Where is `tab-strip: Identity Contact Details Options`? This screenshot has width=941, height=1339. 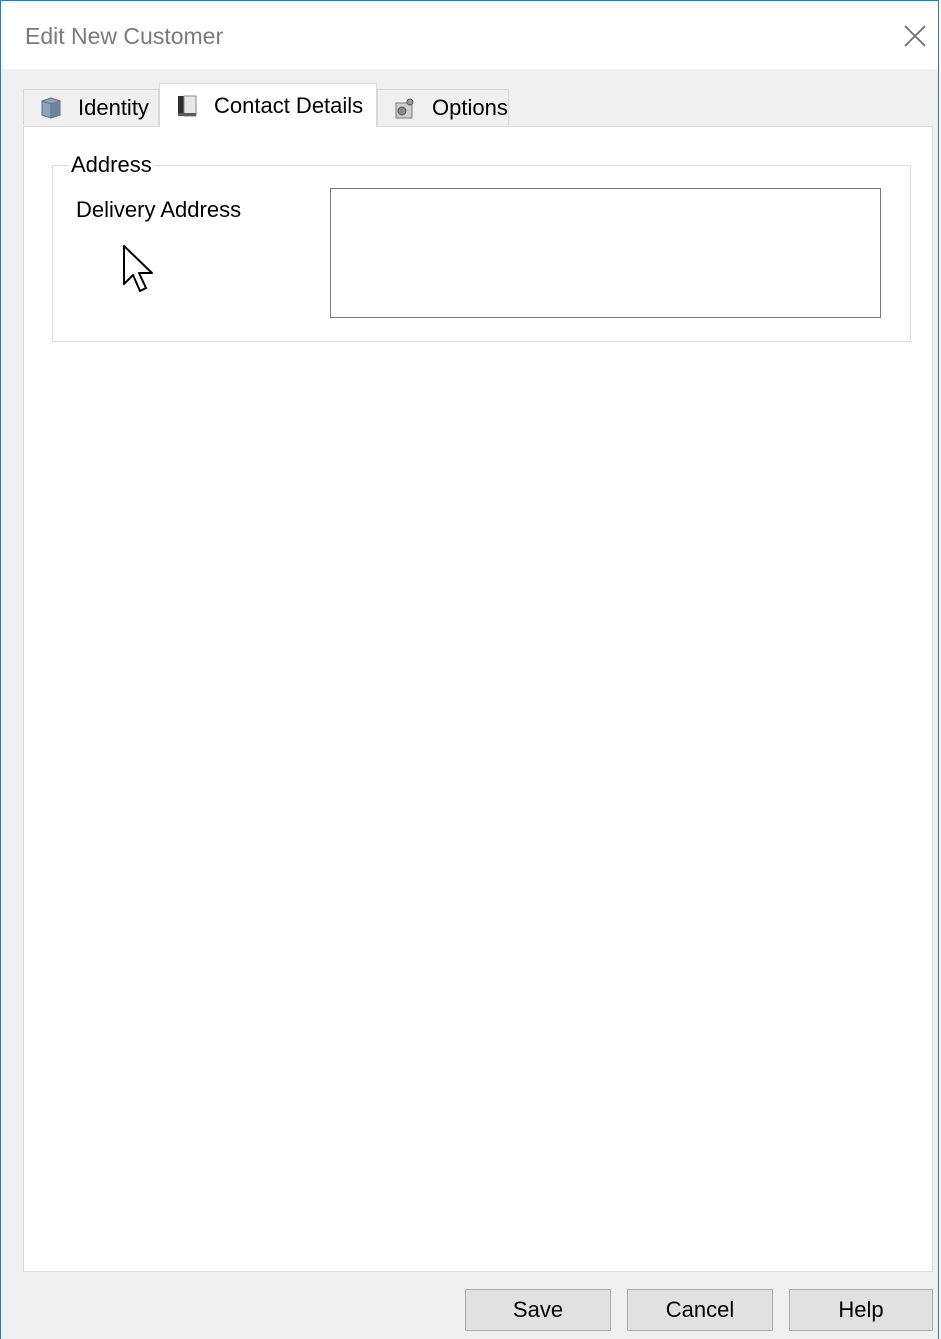
tab-strip: Identity Contact Details Options is located at coordinates (473, 105).